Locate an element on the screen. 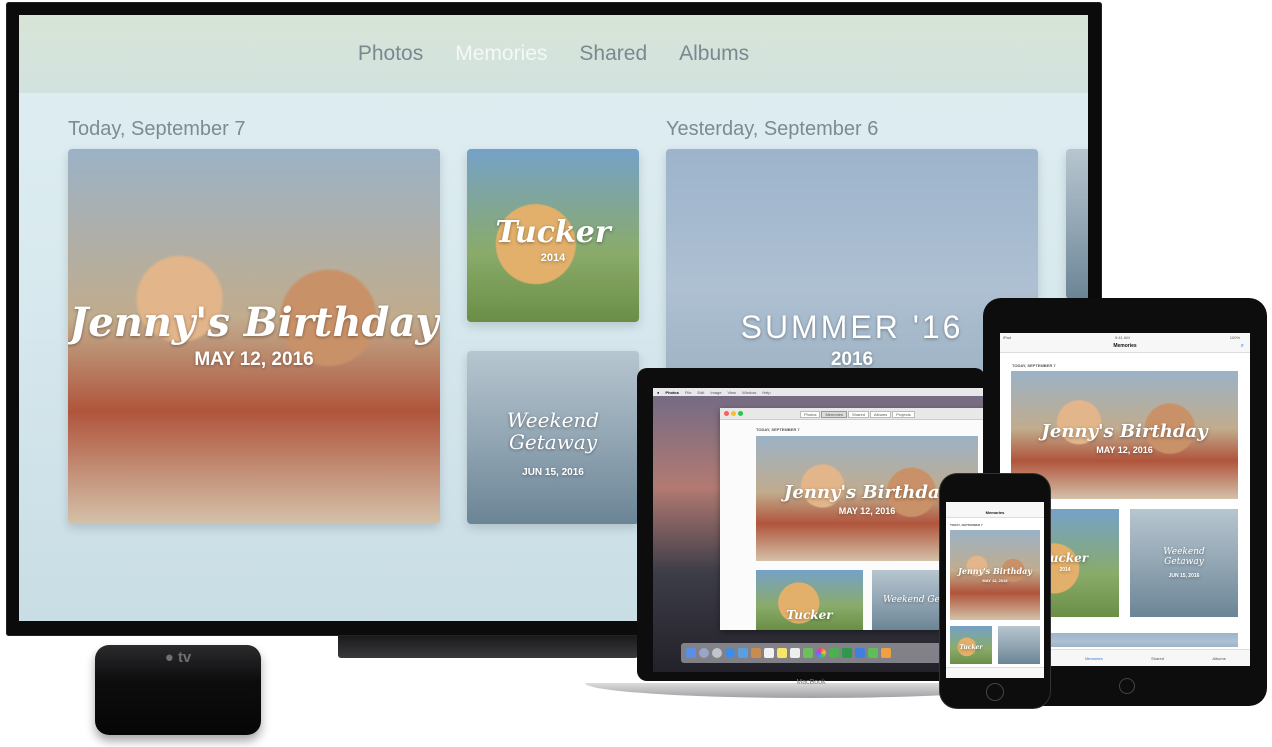 This screenshot has height=747, width=1272. status-carrier: iPad is located at coordinates (1007, 337).